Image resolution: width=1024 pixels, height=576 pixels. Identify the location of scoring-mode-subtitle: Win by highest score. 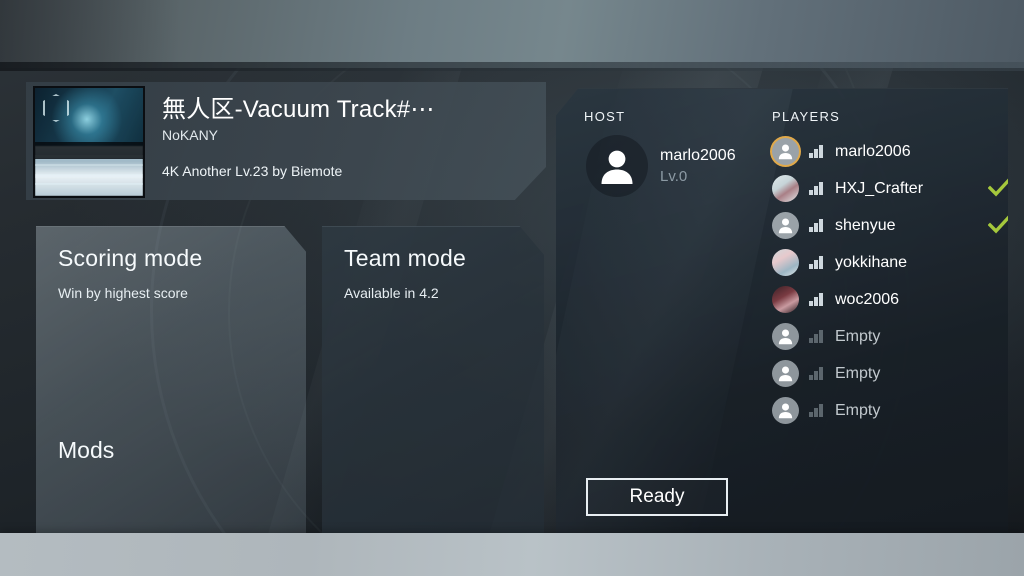
(123, 293).